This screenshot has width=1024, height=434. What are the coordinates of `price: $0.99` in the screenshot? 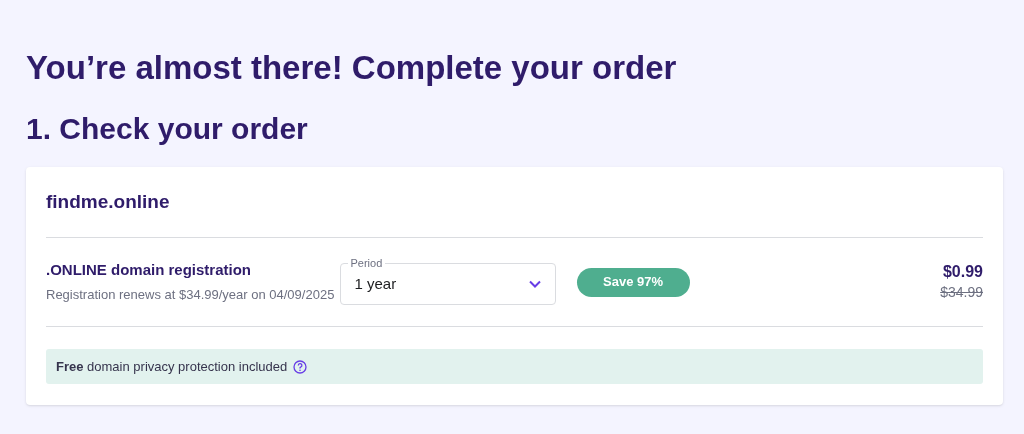 It's located at (962, 271).